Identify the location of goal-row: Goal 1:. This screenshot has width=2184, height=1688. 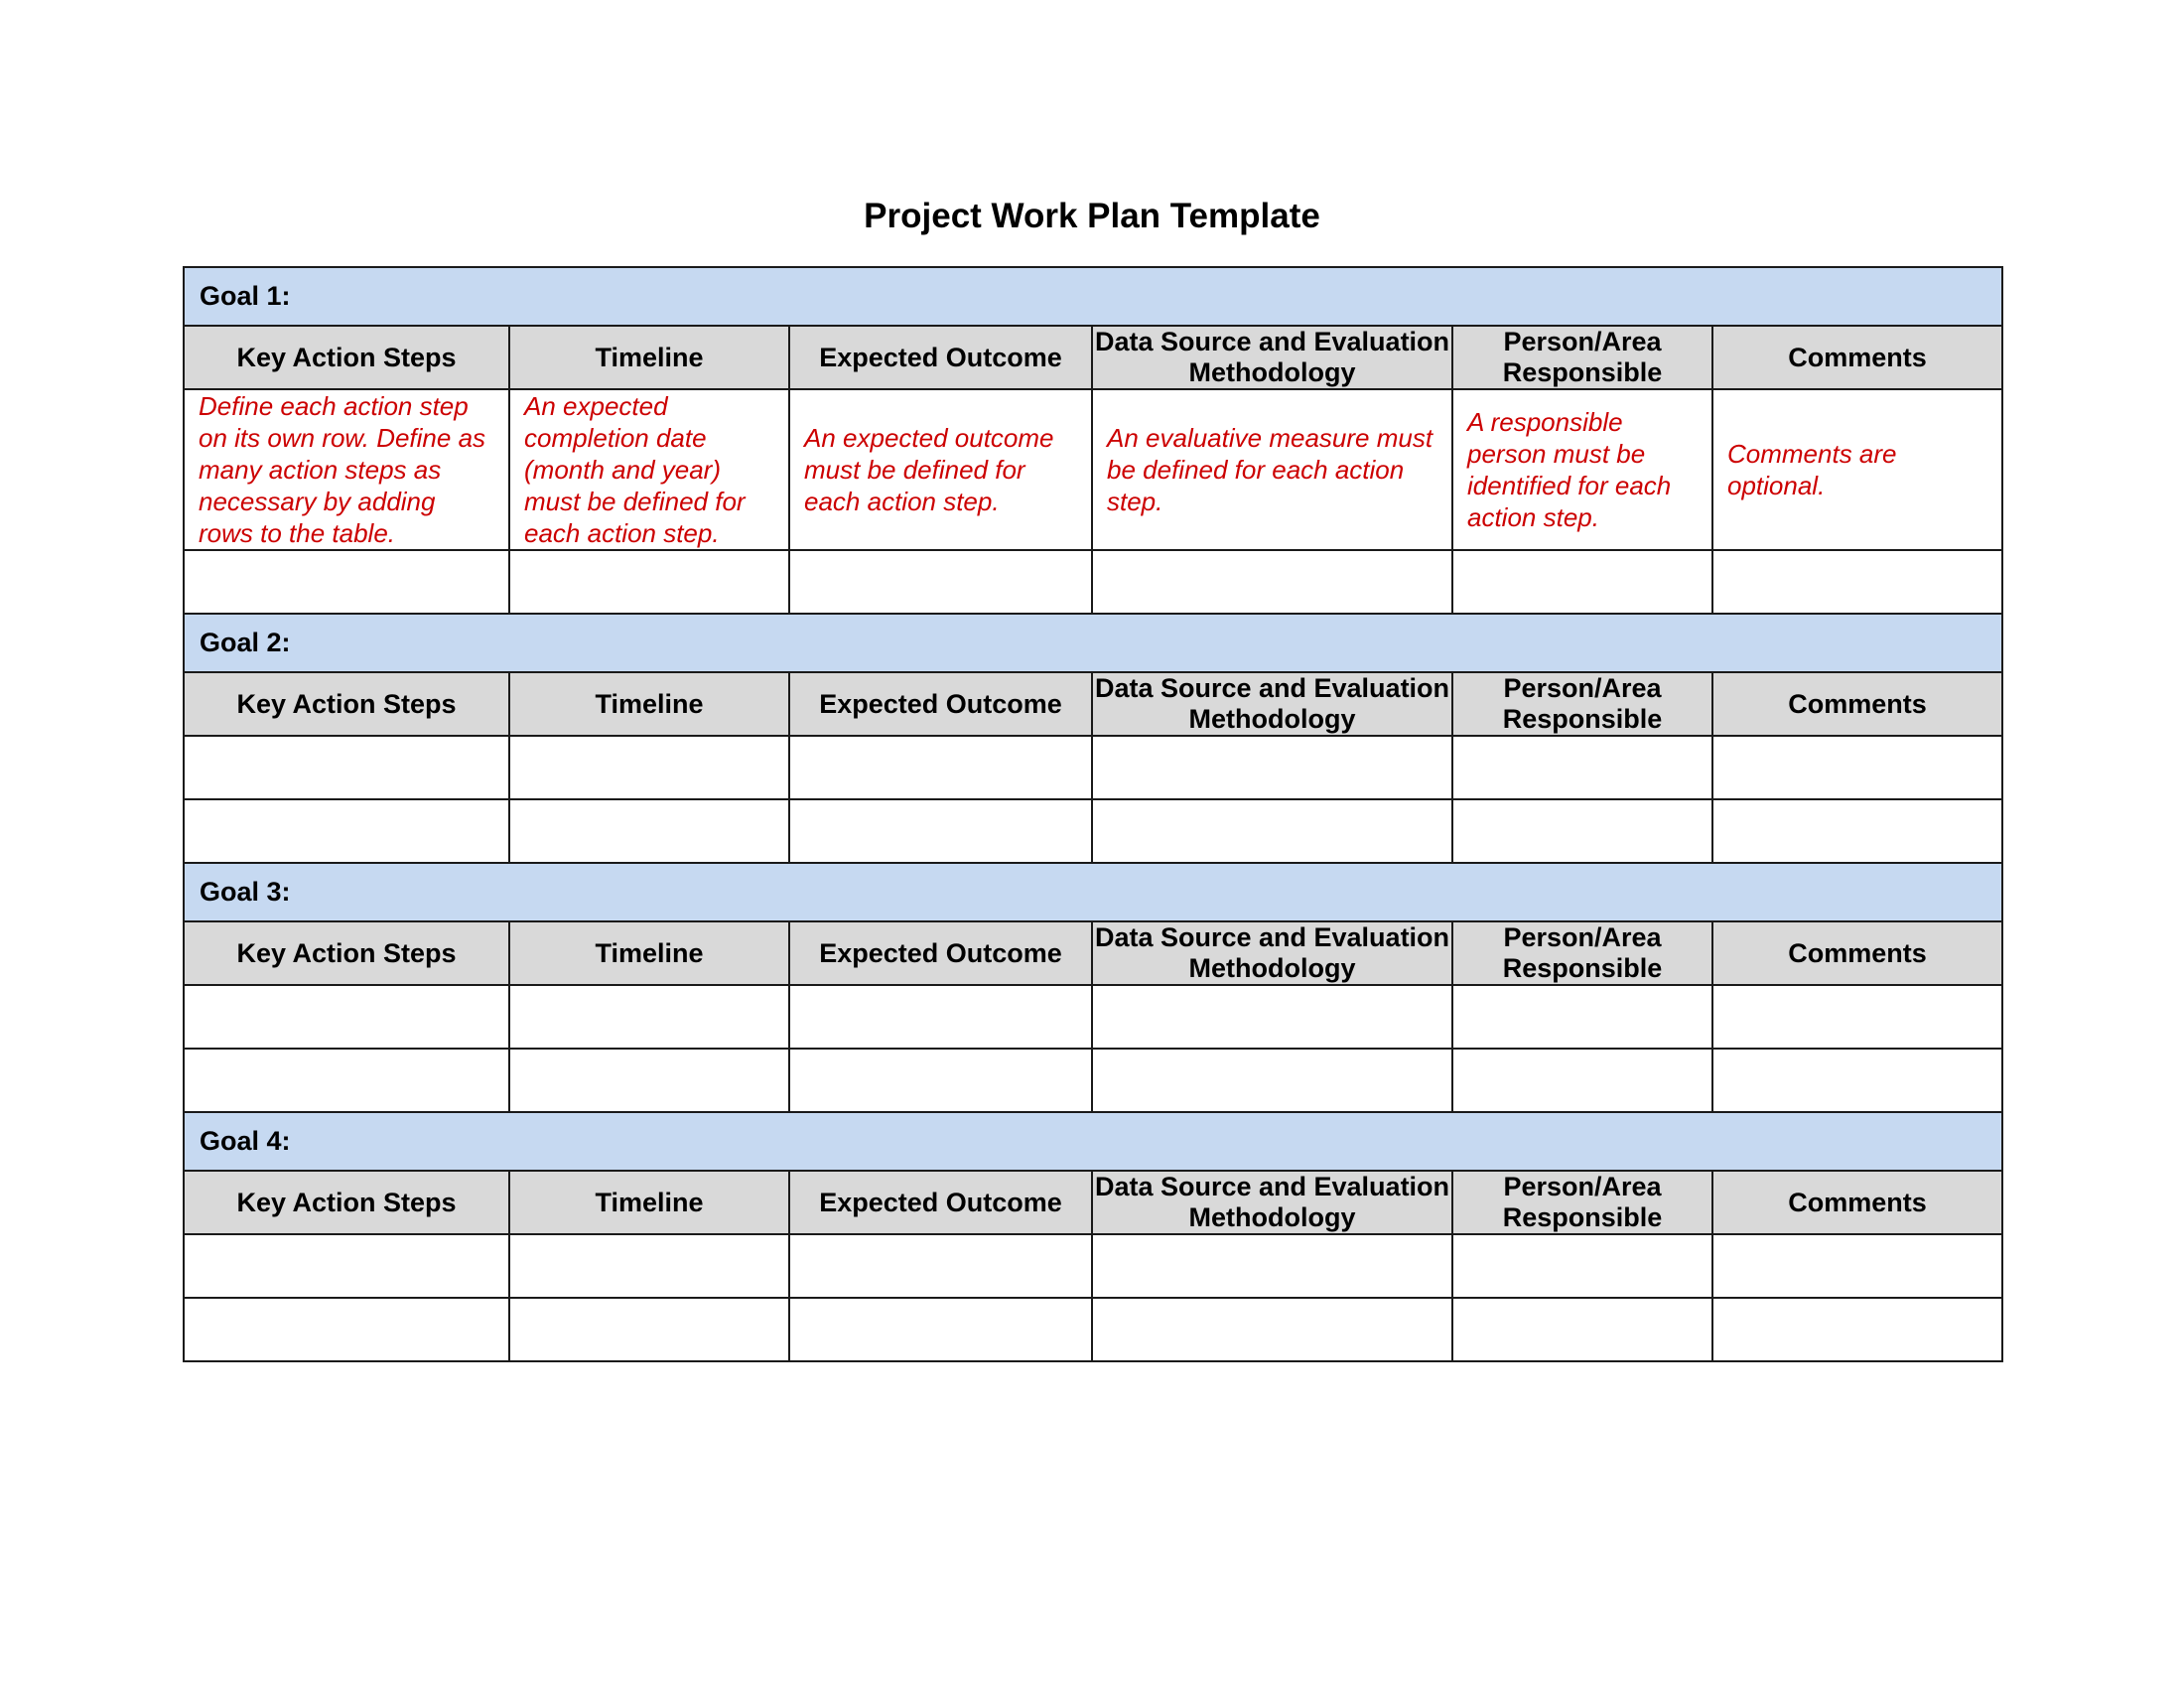
(1093, 296).